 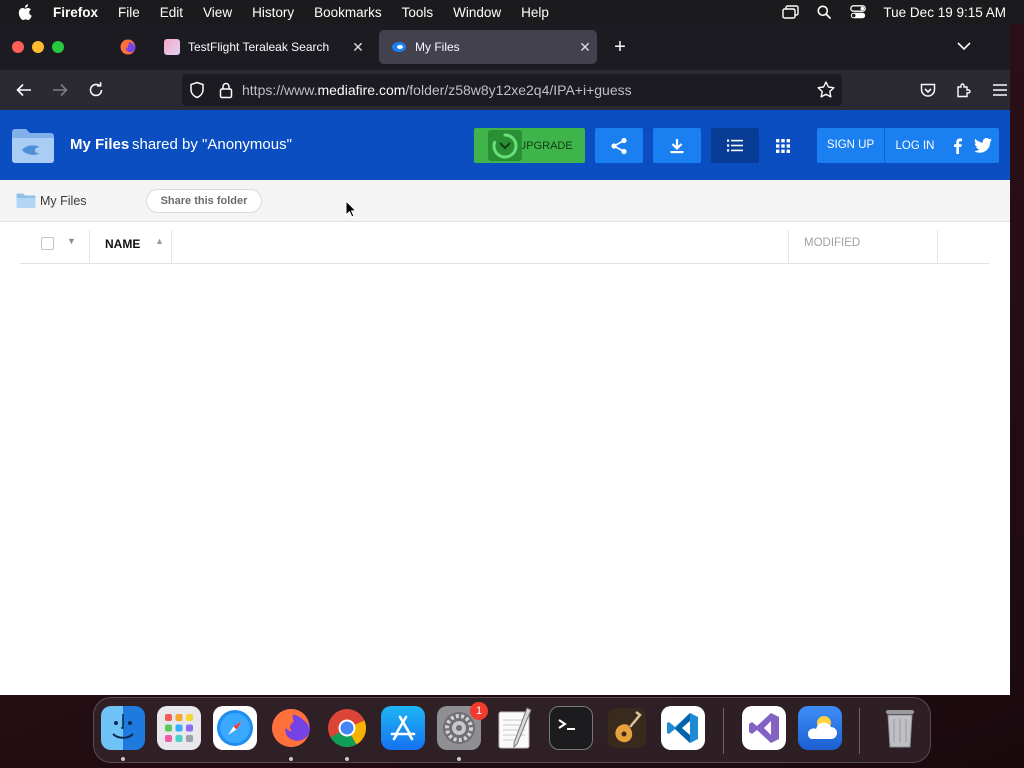 What do you see at coordinates (197, 90) in the screenshot?
I see `tracking-protection-shield-icon` at bounding box center [197, 90].